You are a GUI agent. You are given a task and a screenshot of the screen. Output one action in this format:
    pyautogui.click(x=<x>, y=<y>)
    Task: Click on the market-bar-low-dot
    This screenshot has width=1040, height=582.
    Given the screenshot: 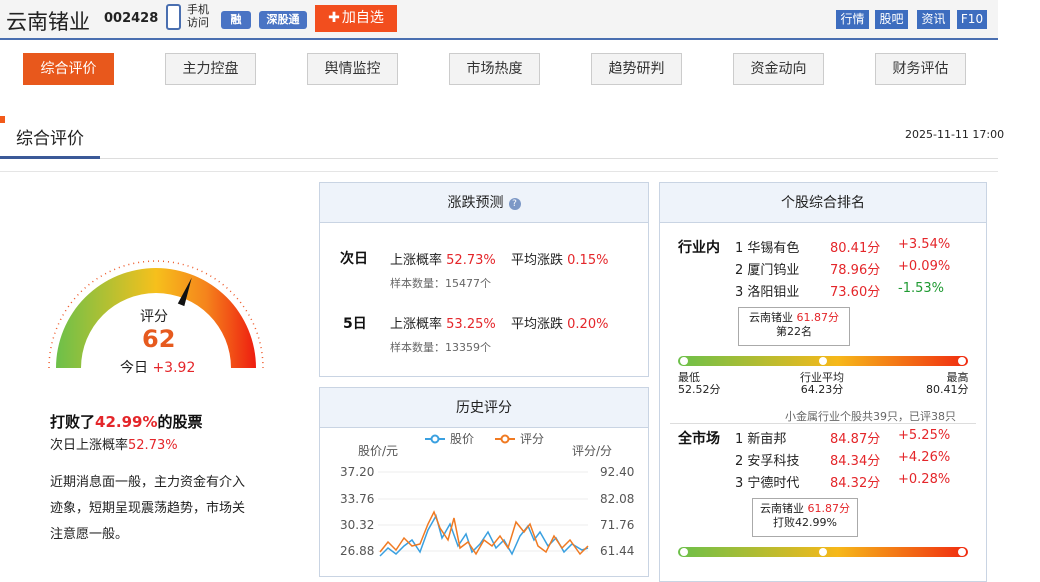 What is the action you would take?
    pyautogui.click(x=684, y=552)
    